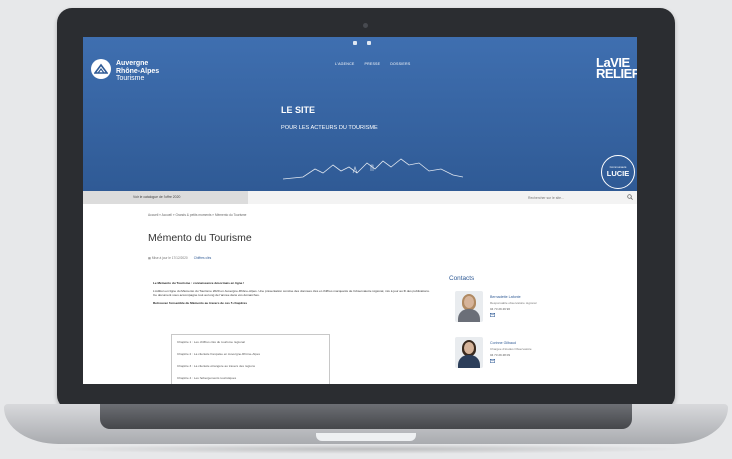 The height and width of the screenshot is (459, 732). I want to click on lavie-line-2: RELIEF, so click(616, 73).